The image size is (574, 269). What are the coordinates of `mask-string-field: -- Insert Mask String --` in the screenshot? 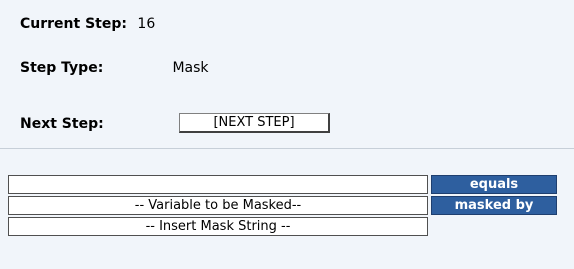 It's located at (218, 226).